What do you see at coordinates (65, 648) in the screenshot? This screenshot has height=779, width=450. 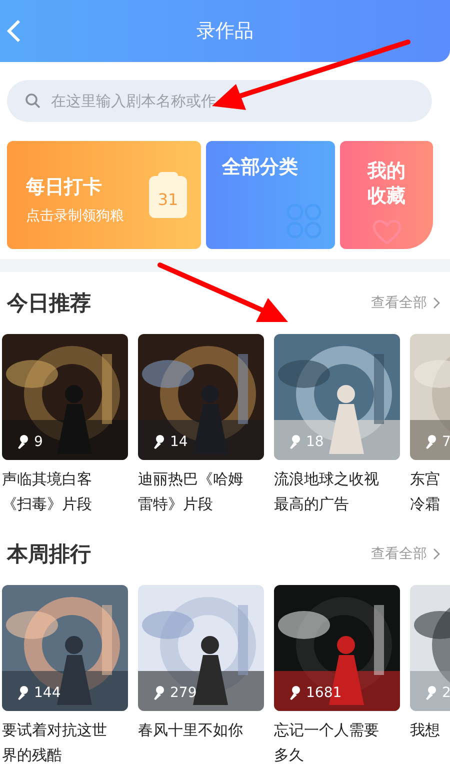 I see `work-thumbnail: 144` at bounding box center [65, 648].